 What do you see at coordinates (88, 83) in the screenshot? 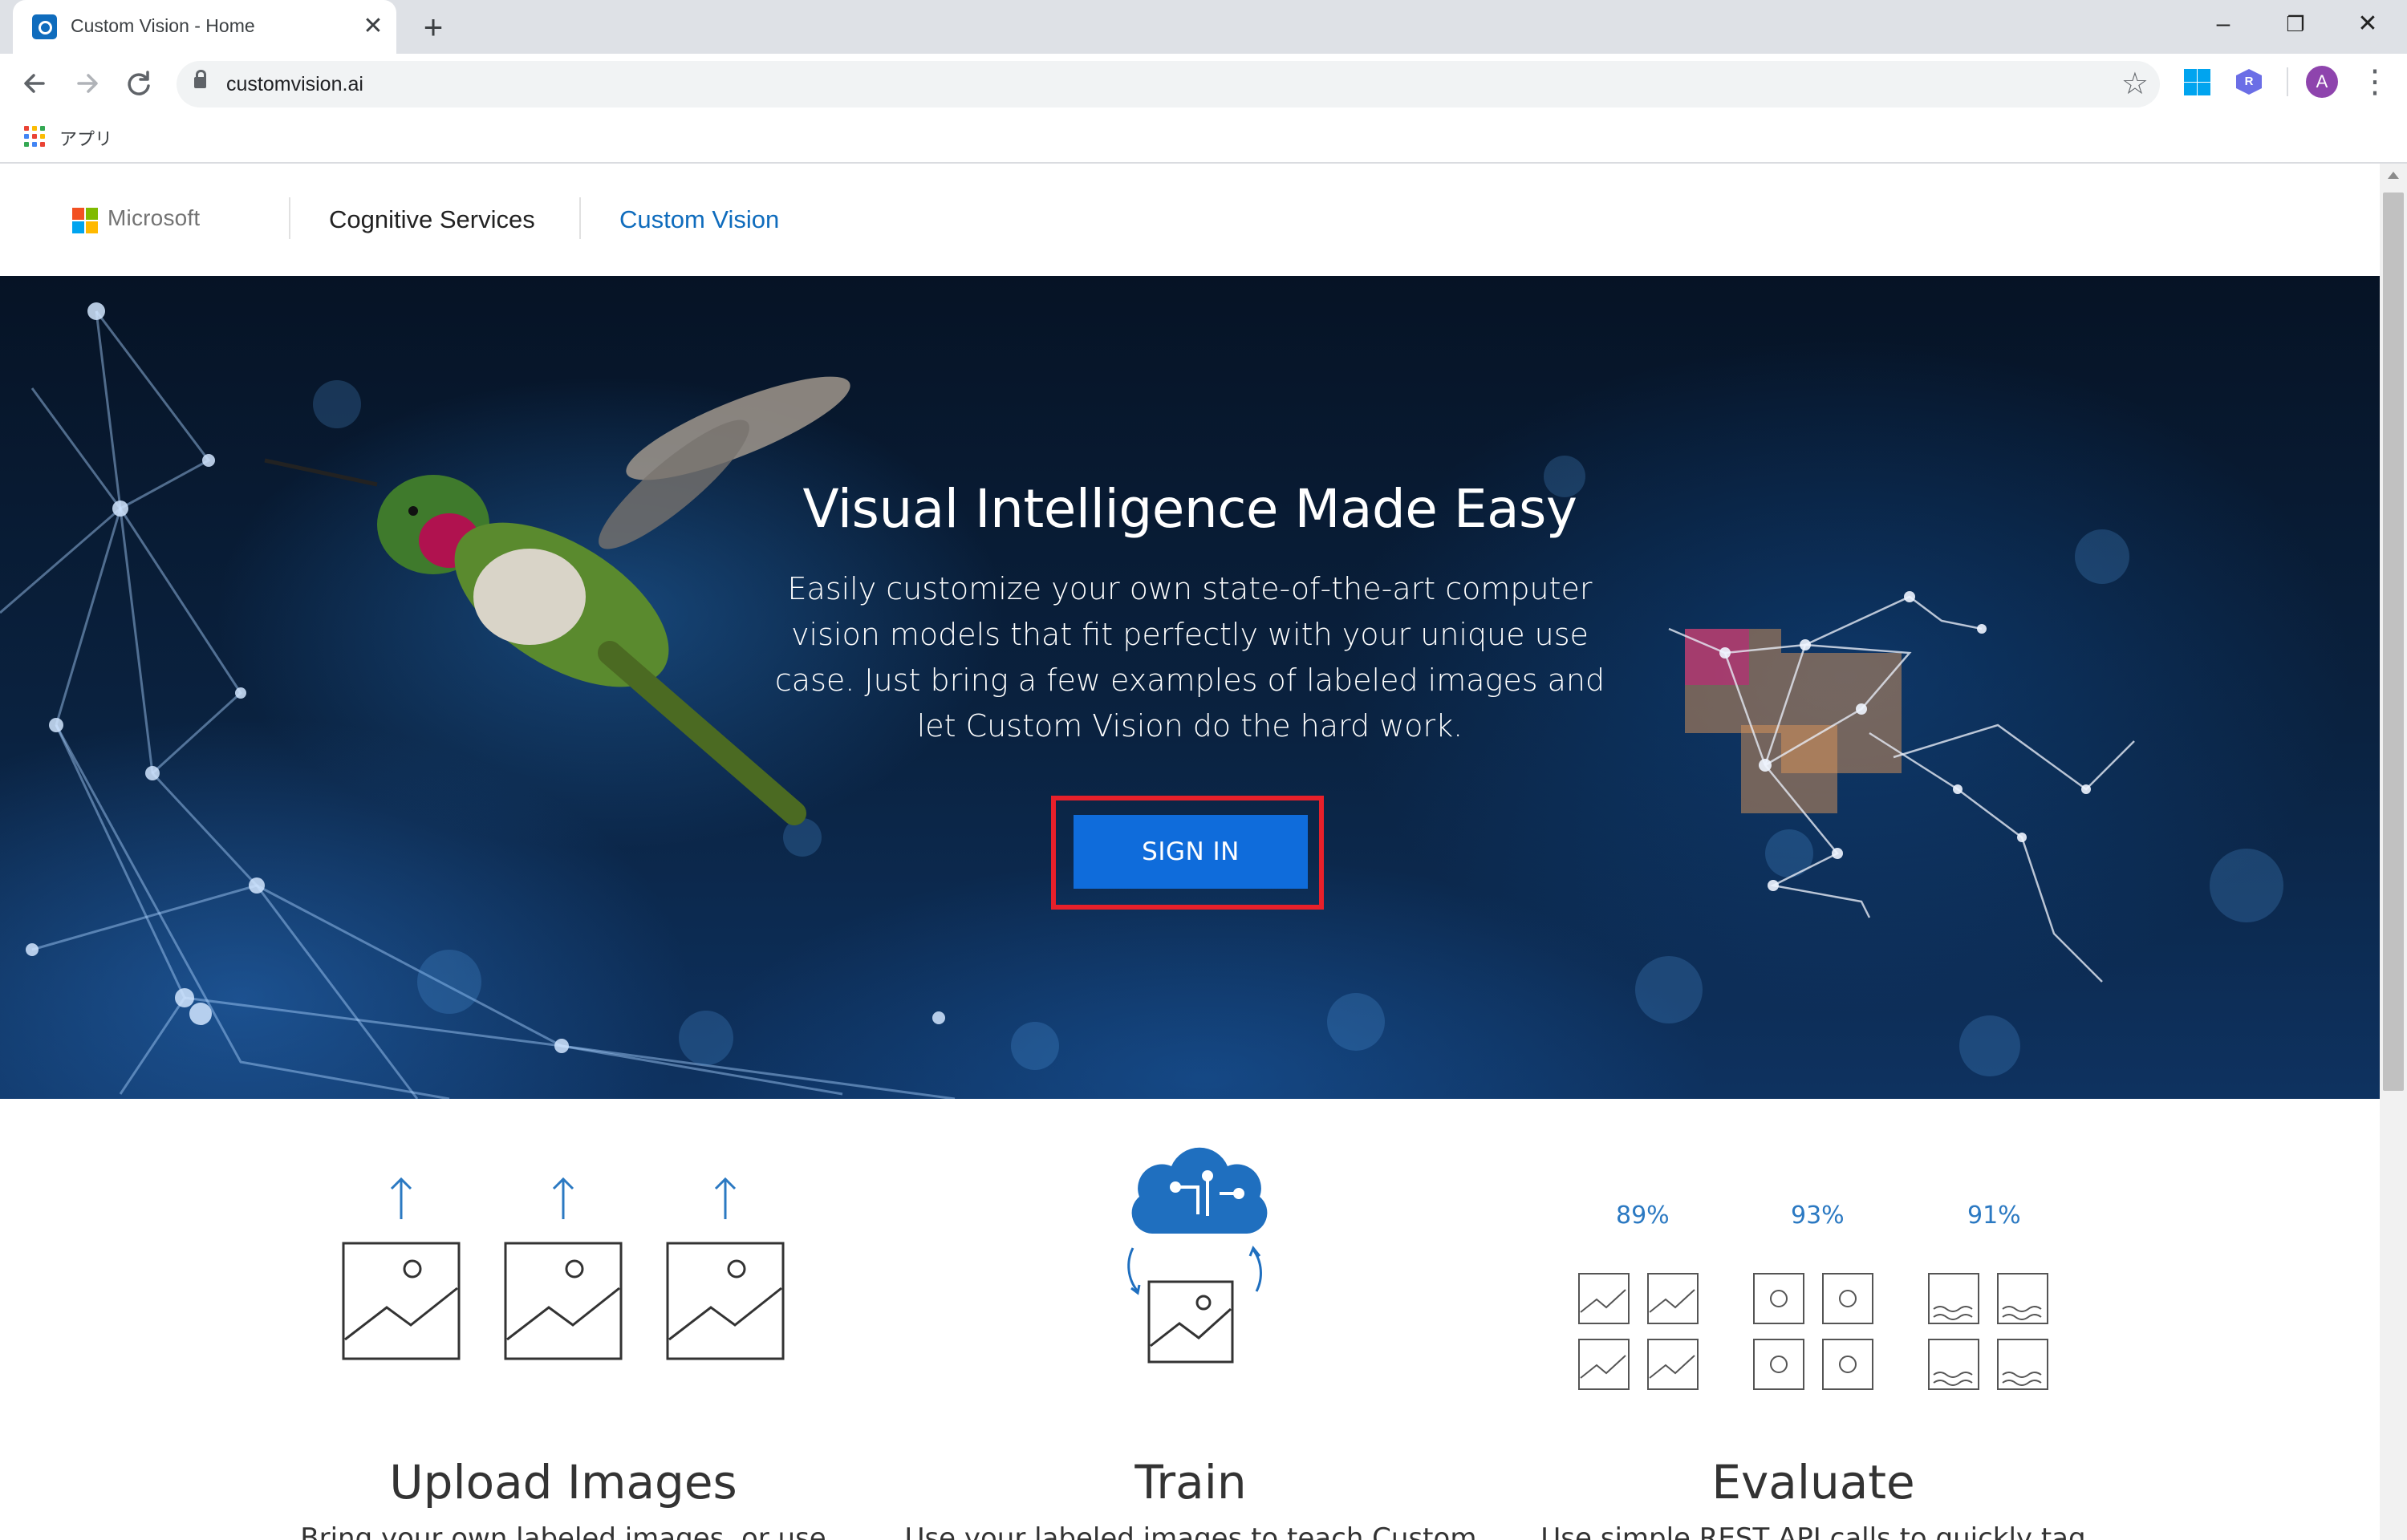
I see `forward-arrow-icon` at bounding box center [88, 83].